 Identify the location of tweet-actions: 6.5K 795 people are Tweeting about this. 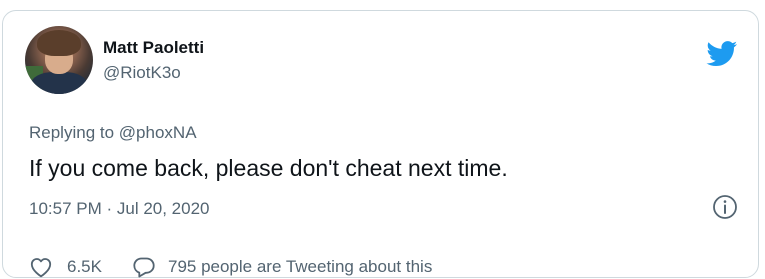
(230, 267).